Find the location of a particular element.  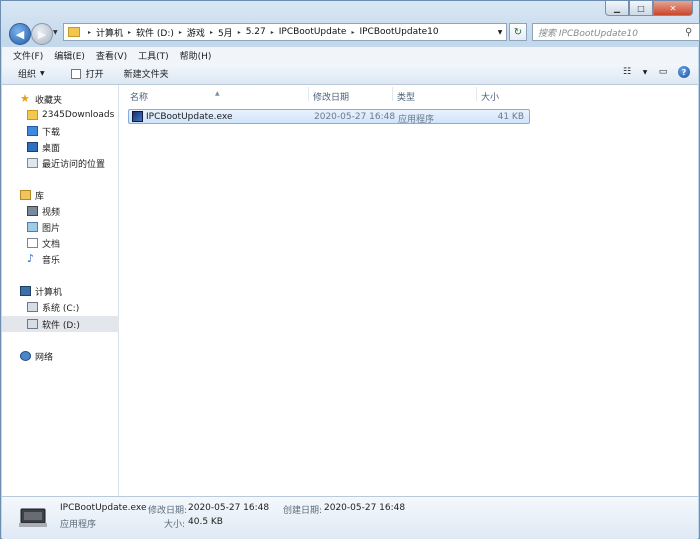

breadcrumb-ipcbootupdate: IPCBootUpdate is located at coordinates (313, 32).